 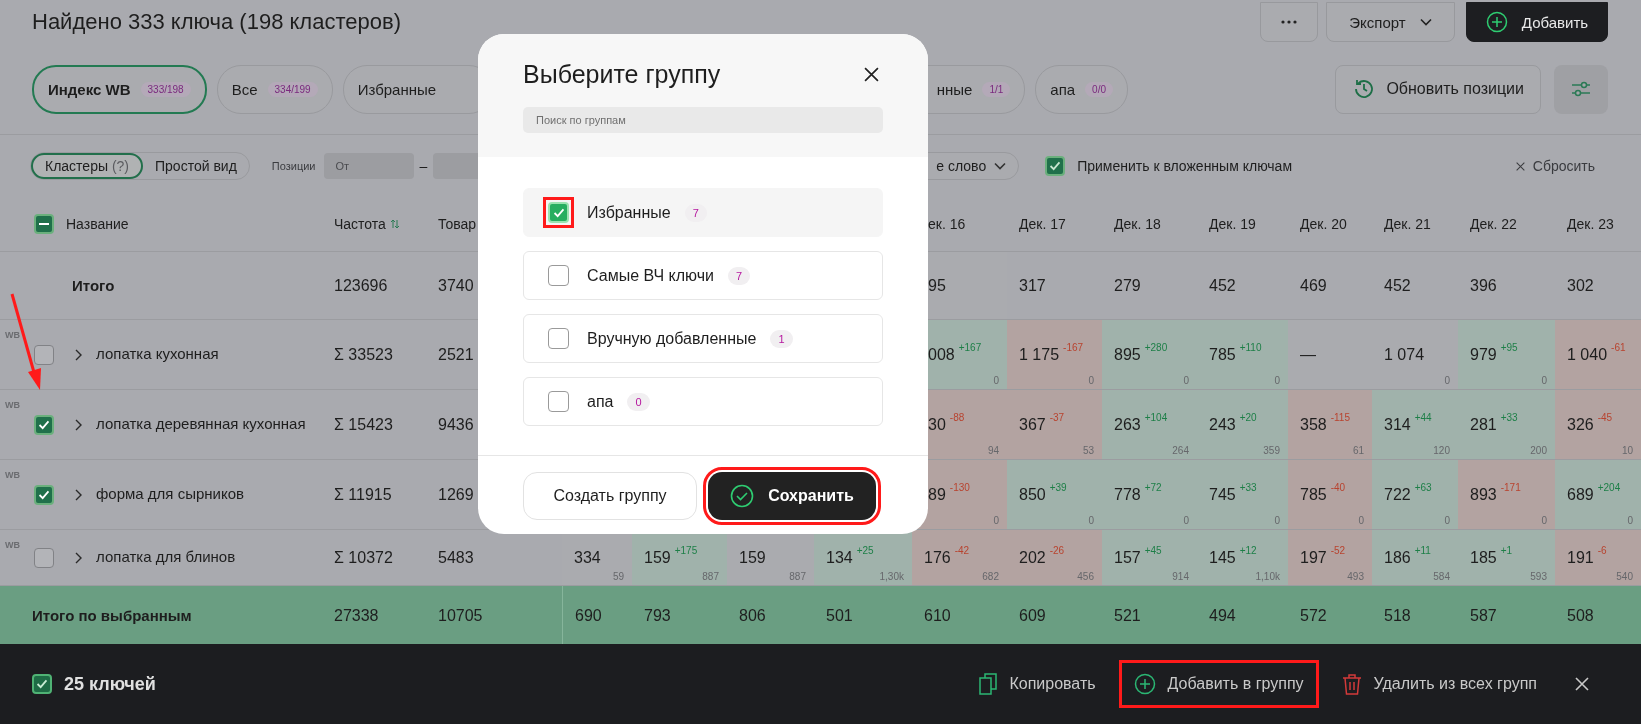 I want to click on table-cell: 722 +63 0, so click(x=1415, y=494).